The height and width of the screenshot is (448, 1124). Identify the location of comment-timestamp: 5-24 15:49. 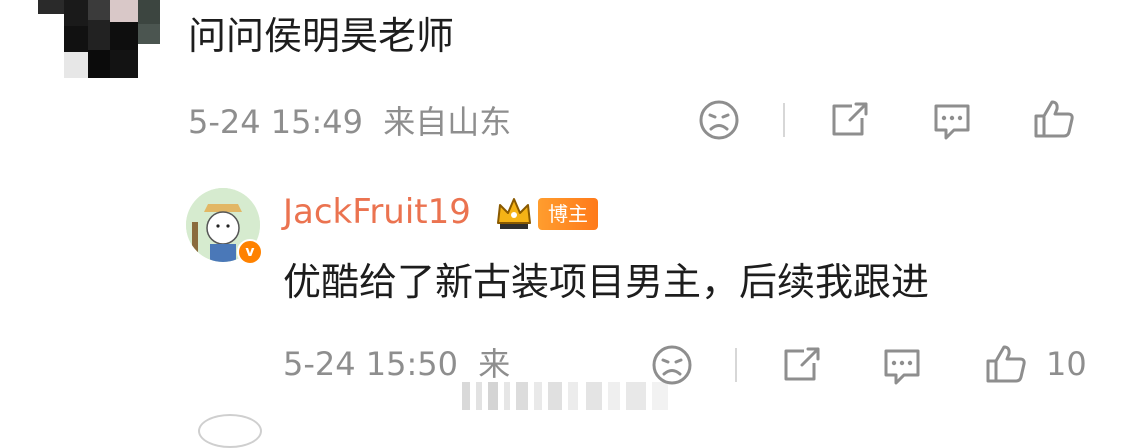
(276, 122).